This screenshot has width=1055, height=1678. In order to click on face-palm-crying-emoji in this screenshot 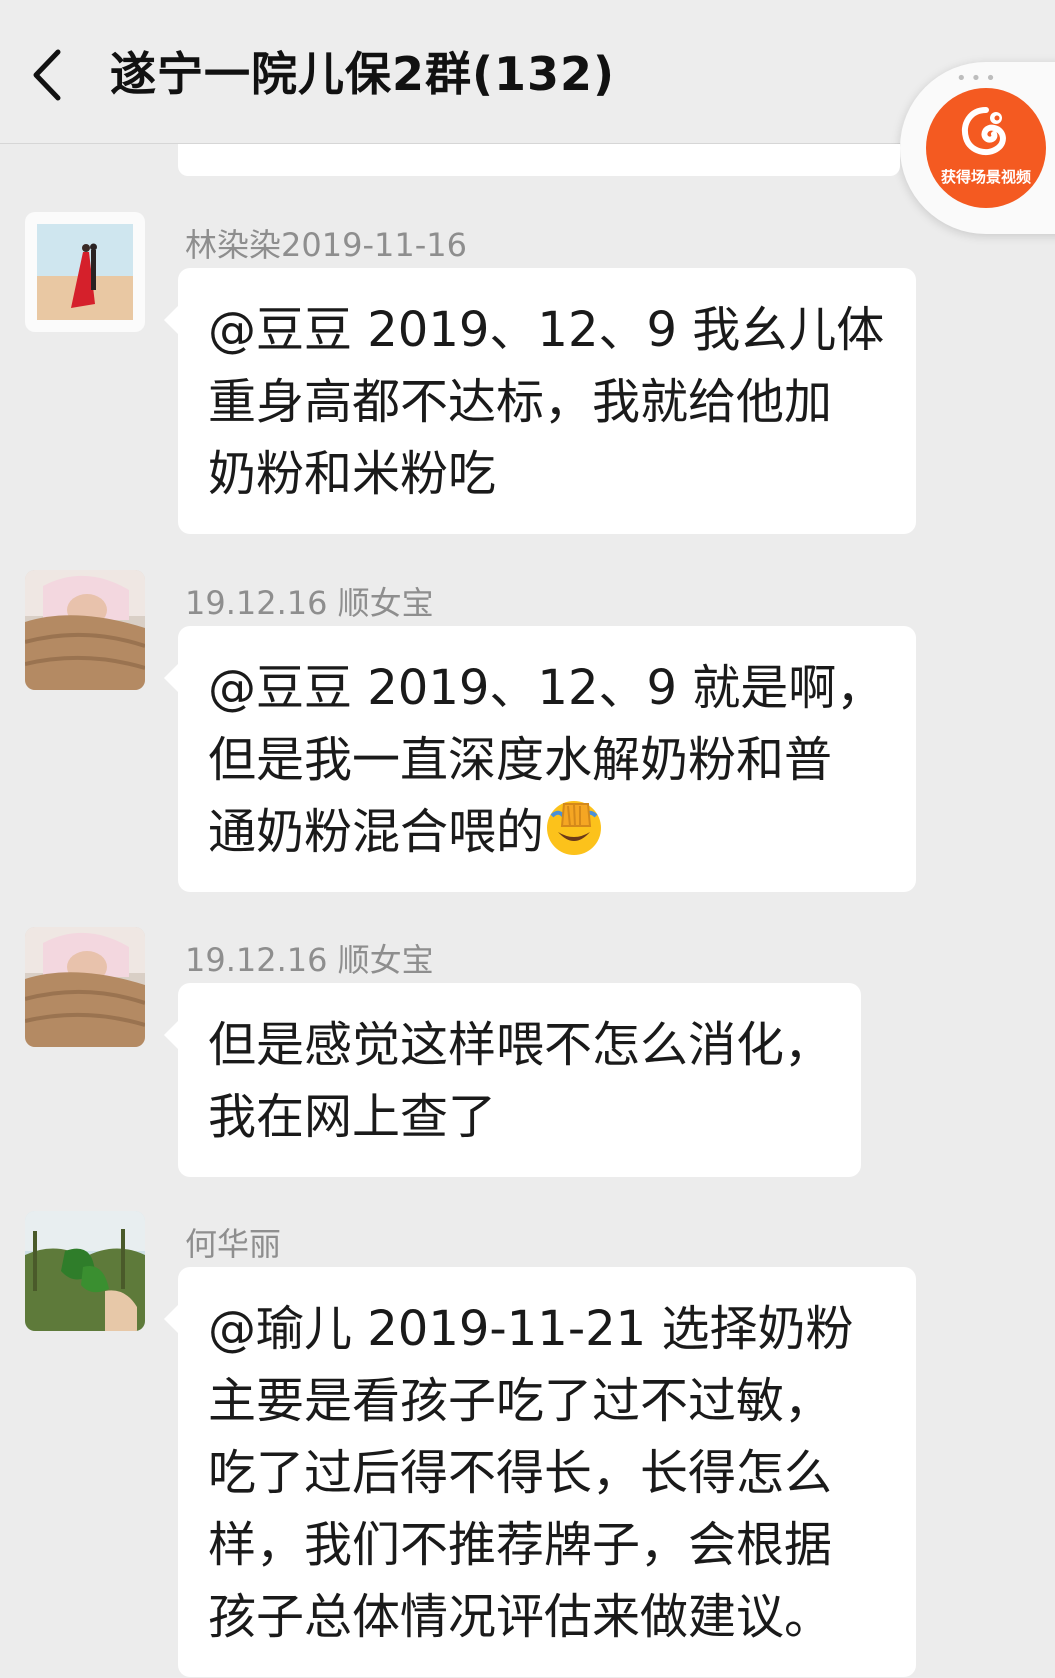, I will do `click(574, 828)`.